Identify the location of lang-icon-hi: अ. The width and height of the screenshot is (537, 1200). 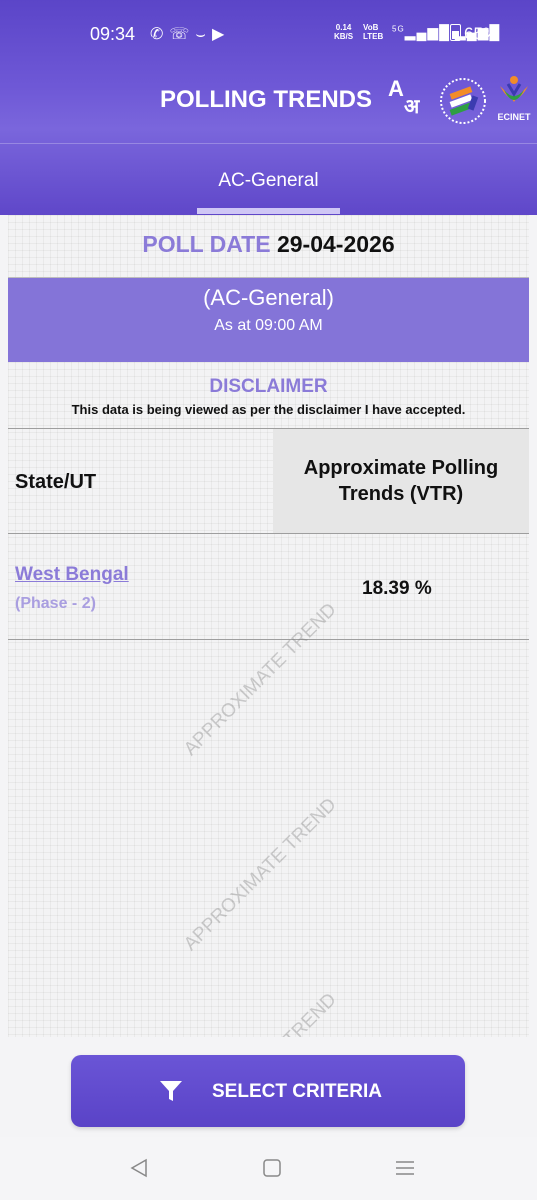
(412, 107).